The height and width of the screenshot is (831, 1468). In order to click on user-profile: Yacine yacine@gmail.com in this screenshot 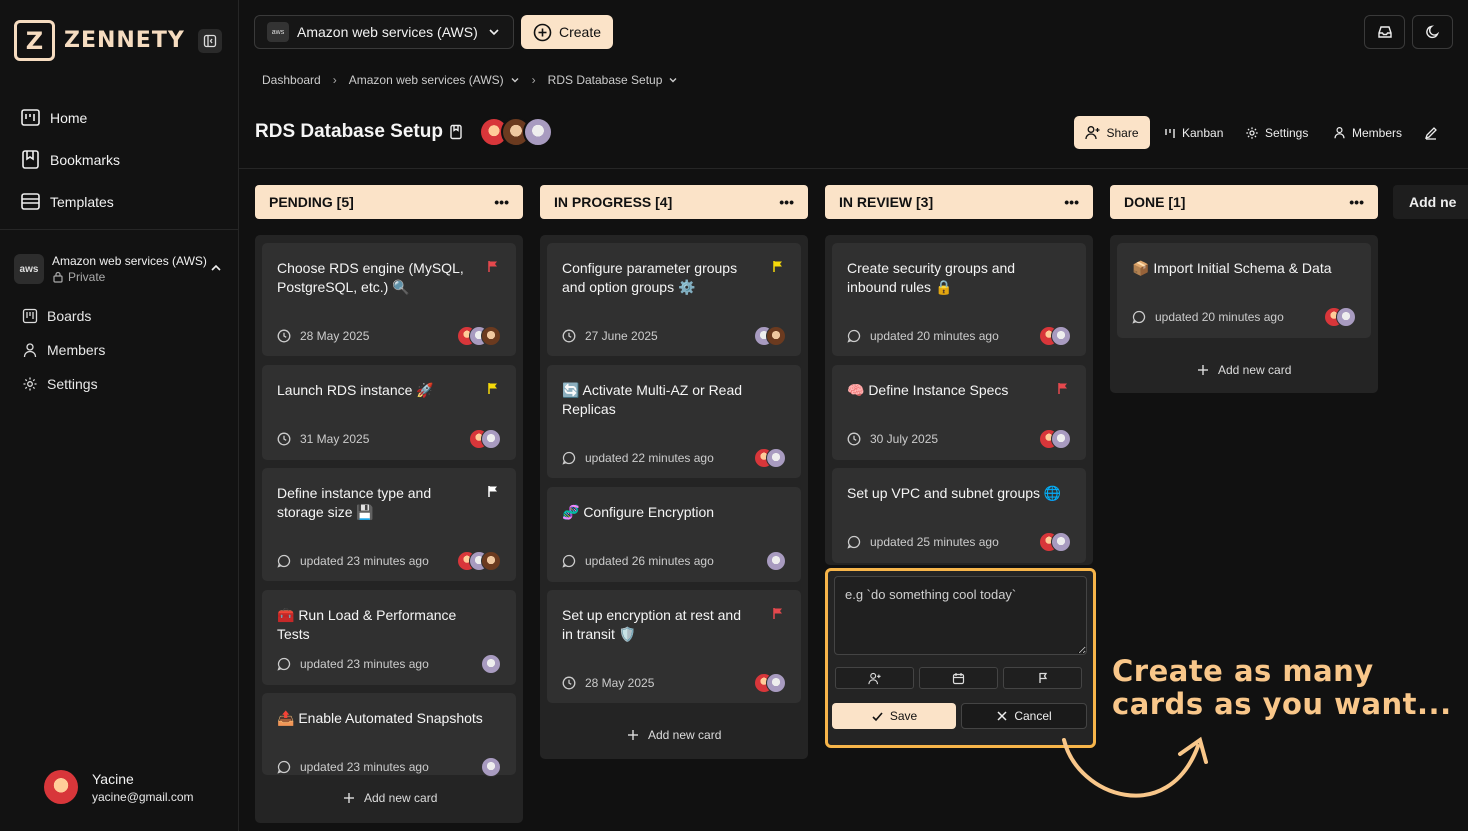, I will do `click(119, 787)`.